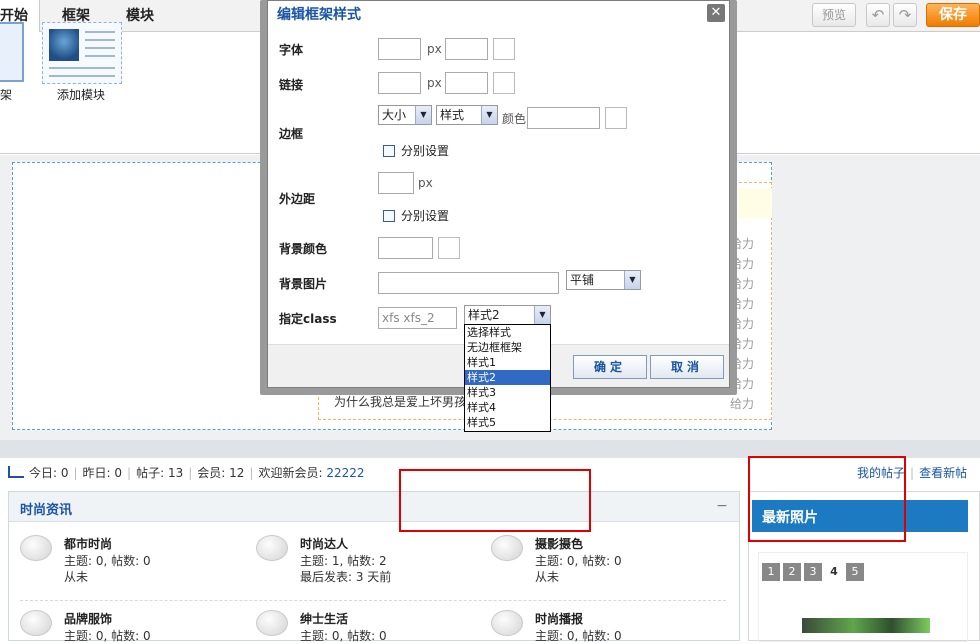 The width and height of the screenshot is (980, 644). I want to click on new-posts-link: 查看新帖, so click(943, 473).